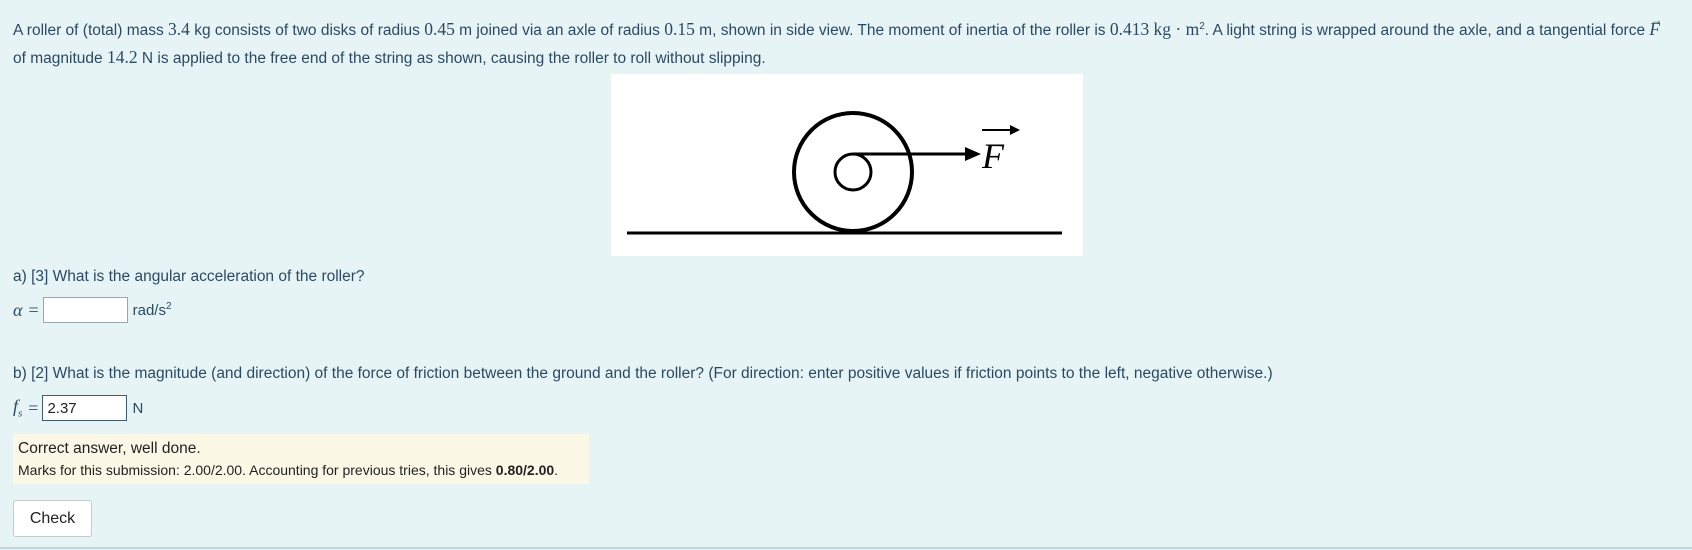 This screenshot has width=1692, height=550. I want to click on roller-diagram-svg: F, so click(844, 173).